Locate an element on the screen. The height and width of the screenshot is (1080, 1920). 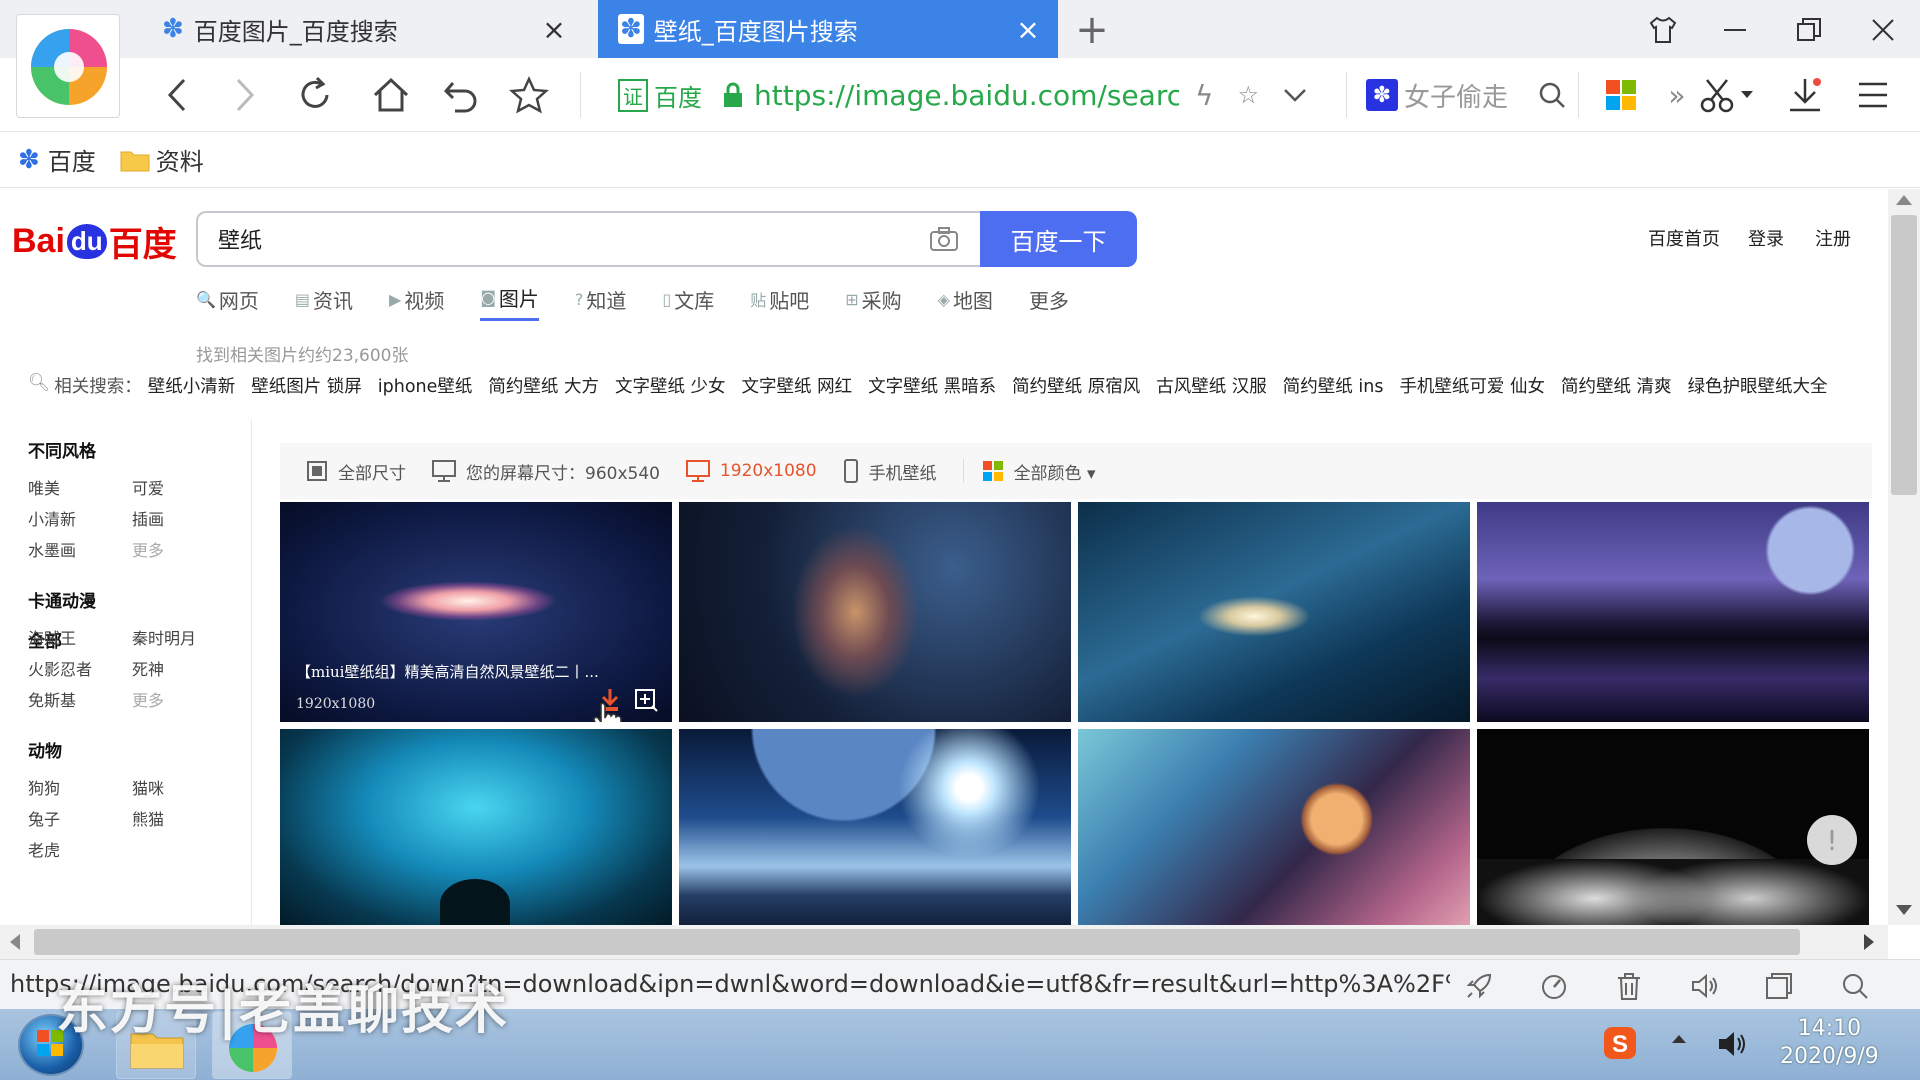
sidebar-item: 海贼王 is located at coordinates (52, 637).